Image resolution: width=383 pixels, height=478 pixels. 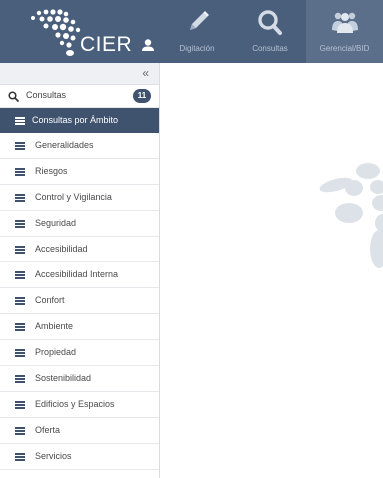 I want to click on sidebar-item-label: Accesibilidad Interna, so click(x=77, y=274).